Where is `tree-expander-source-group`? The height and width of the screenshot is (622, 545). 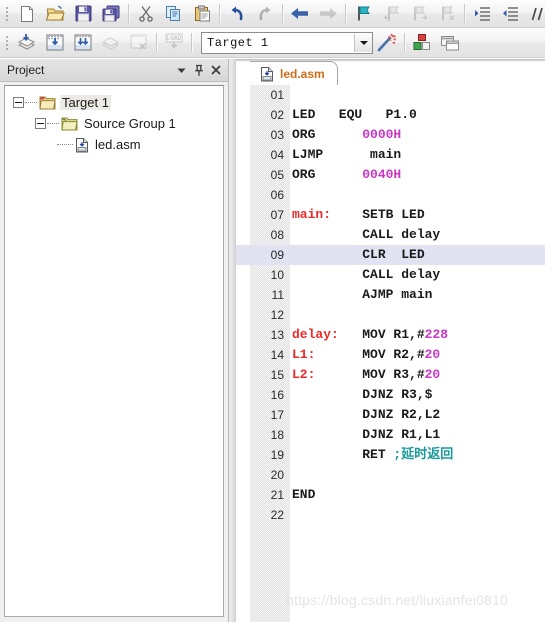
tree-expander-source-group is located at coordinates (40, 123).